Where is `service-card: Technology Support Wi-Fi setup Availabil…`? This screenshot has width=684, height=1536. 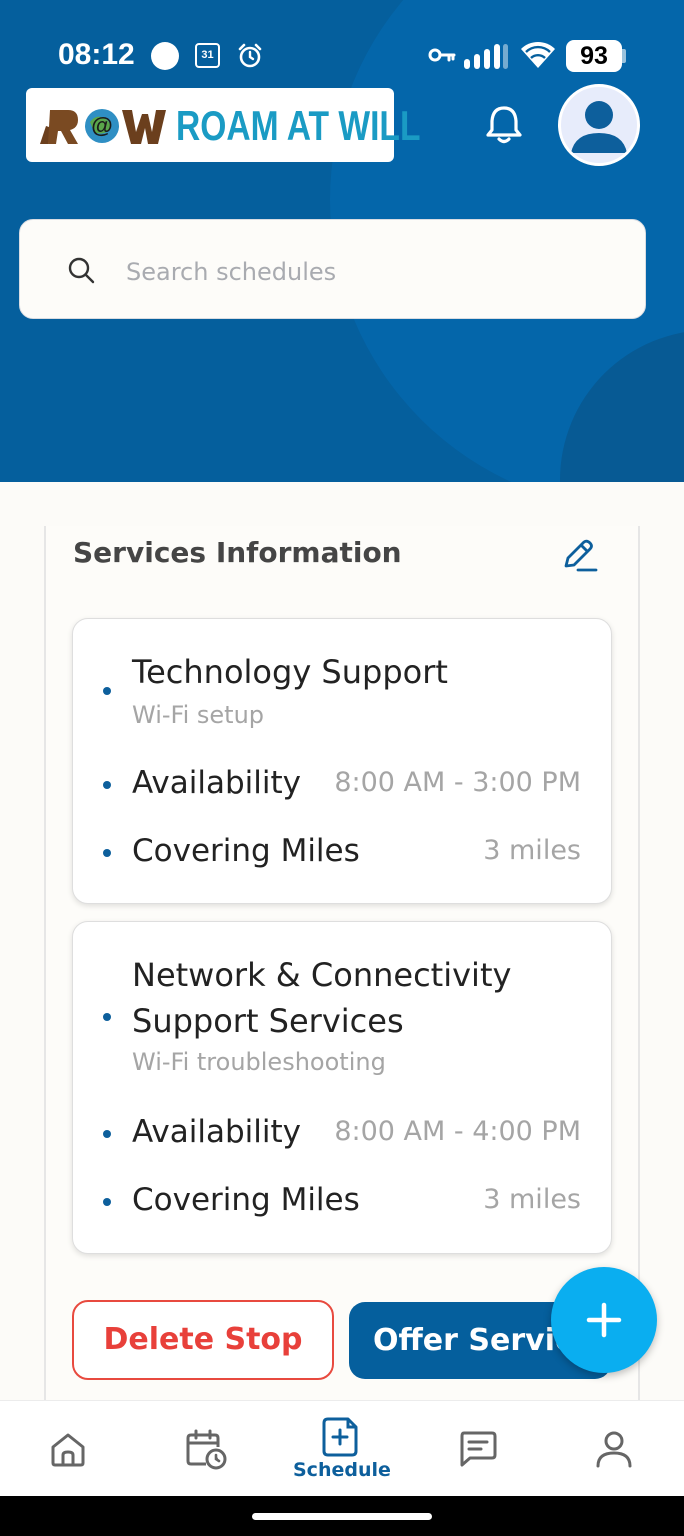
service-card: Technology Support Wi-Fi setup Availabil… is located at coordinates (342, 761).